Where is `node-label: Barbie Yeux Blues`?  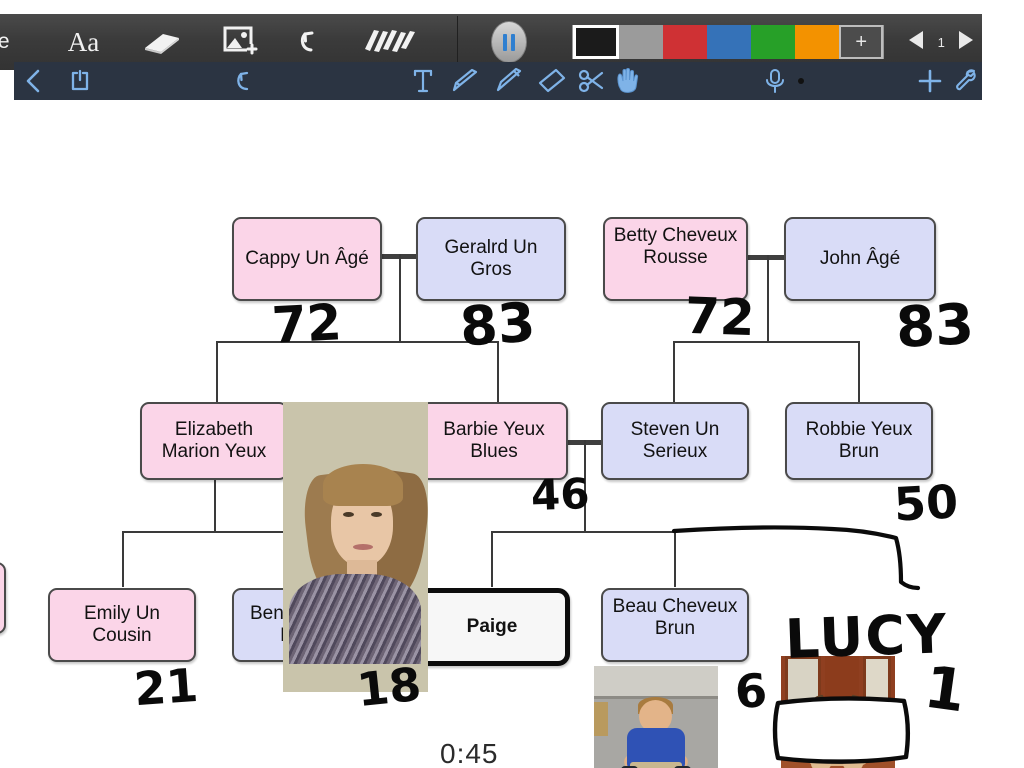
node-label: Barbie Yeux Blues is located at coordinates (494, 440).